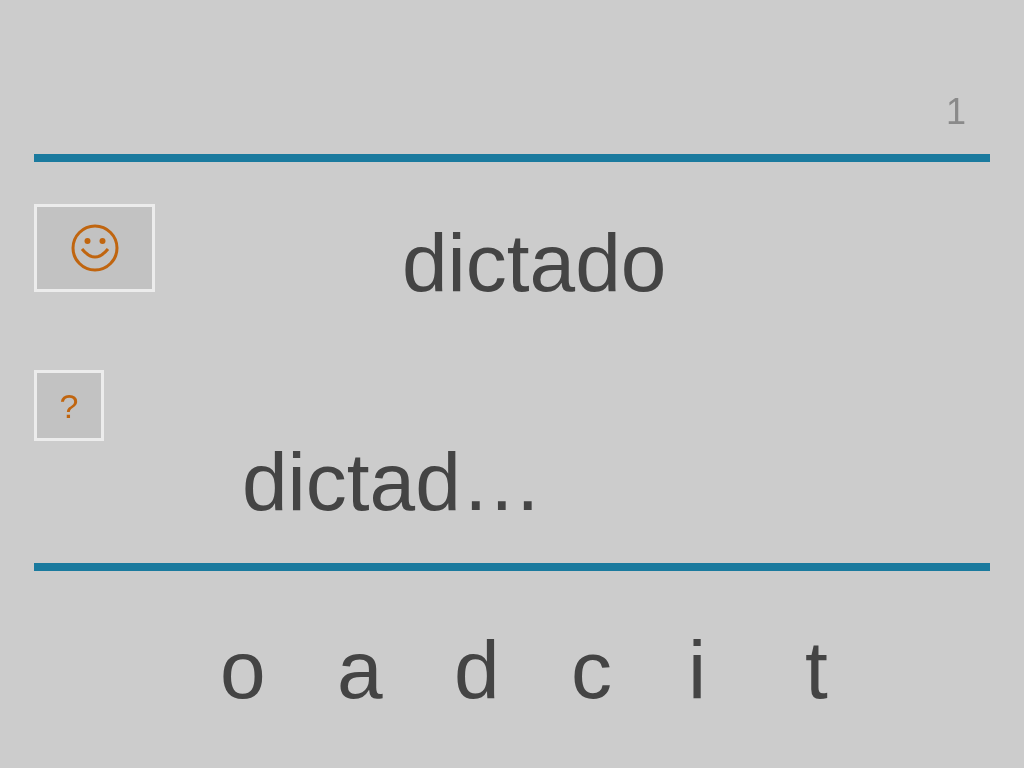  I want to click on smiley-icon, so click(94, 248).